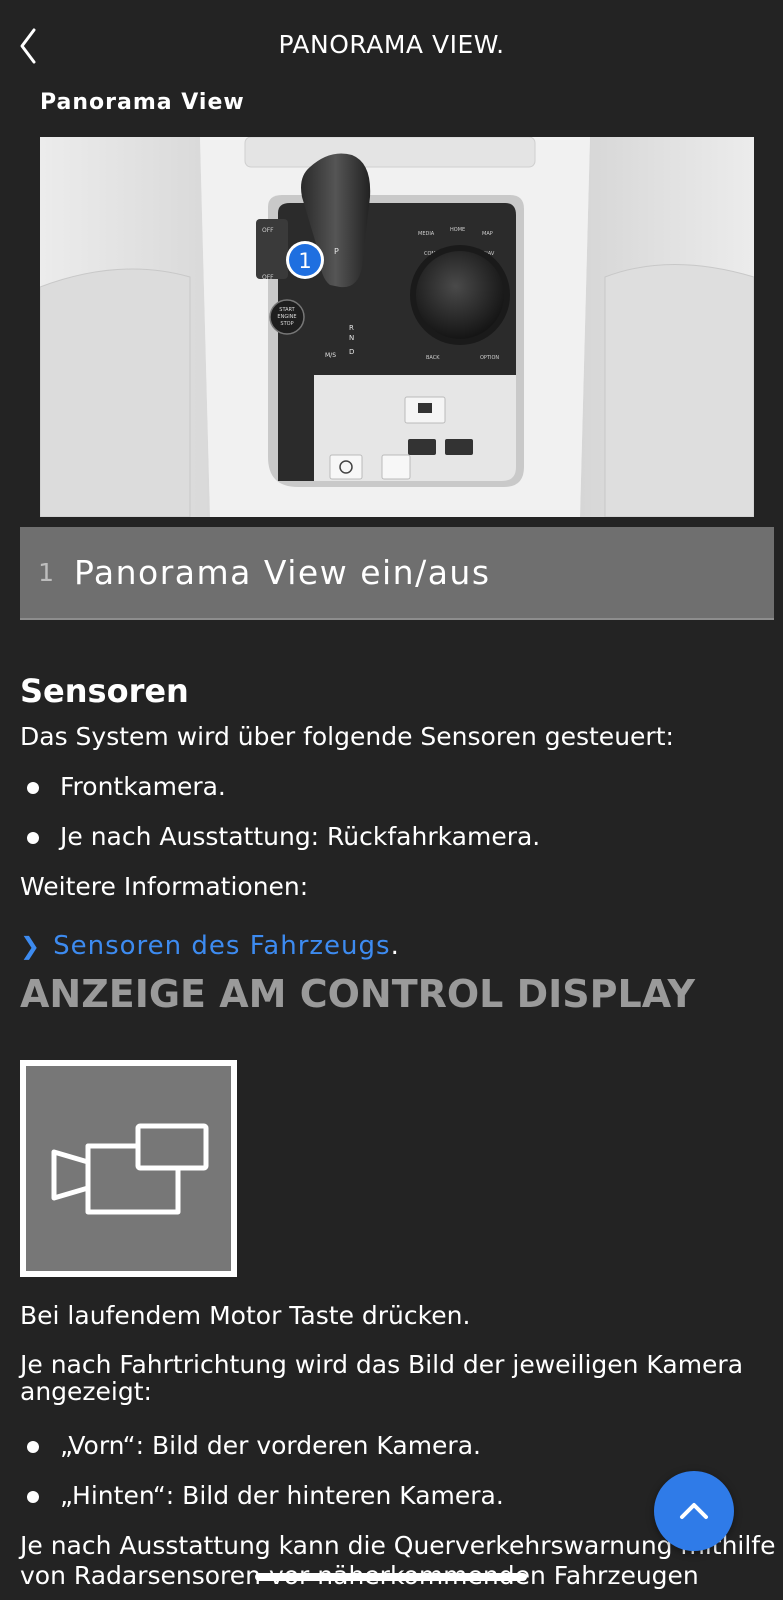  I want to click on off-label-2: OFF, so click(268, 277).